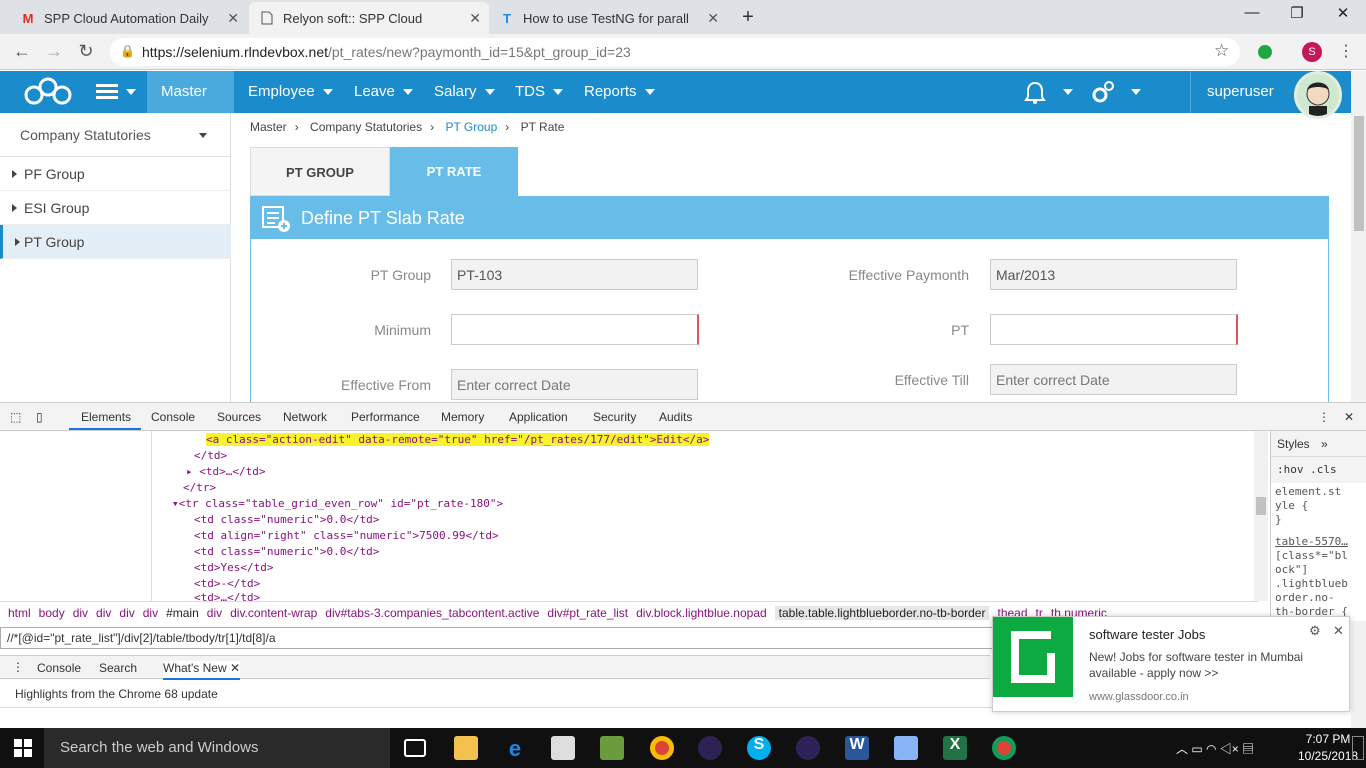 The height and width of the screenshot is (768, 1366). Describe the element at coordinates (1114, 329) in the screenshot. I see `pt-input` at that location.